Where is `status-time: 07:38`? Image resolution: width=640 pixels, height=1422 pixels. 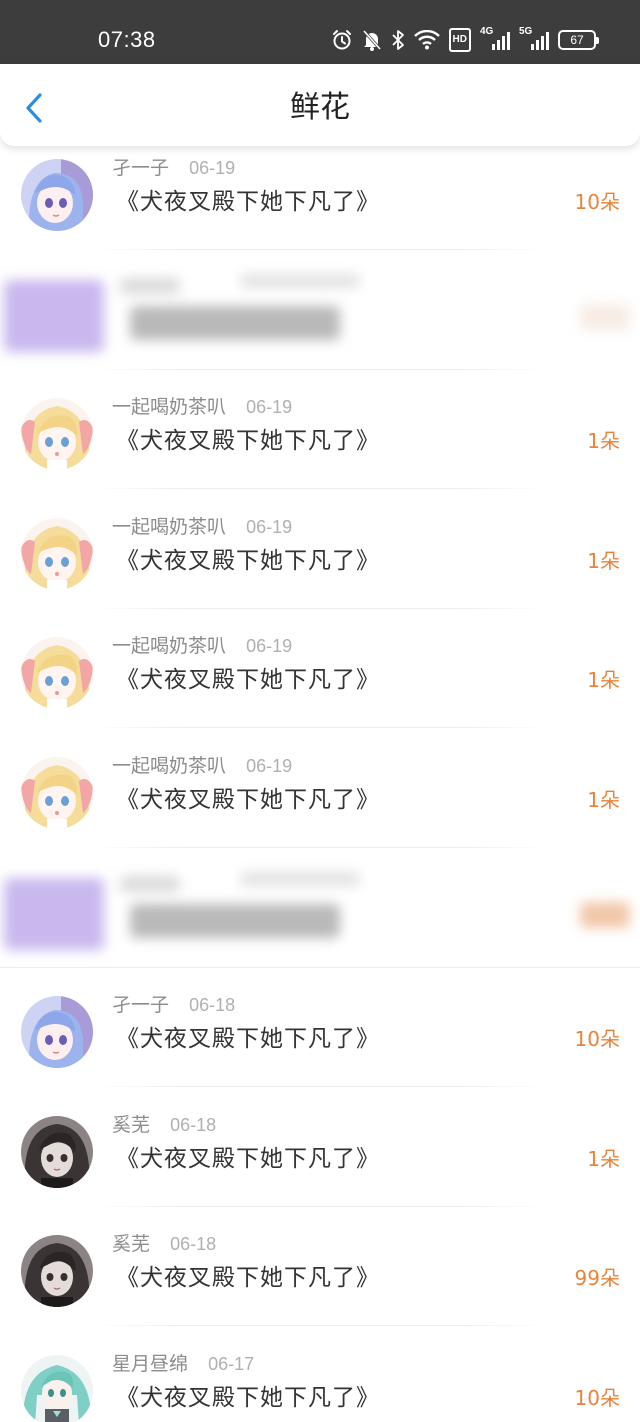 status-time: 07:38 is located at coordinates (127, 39).